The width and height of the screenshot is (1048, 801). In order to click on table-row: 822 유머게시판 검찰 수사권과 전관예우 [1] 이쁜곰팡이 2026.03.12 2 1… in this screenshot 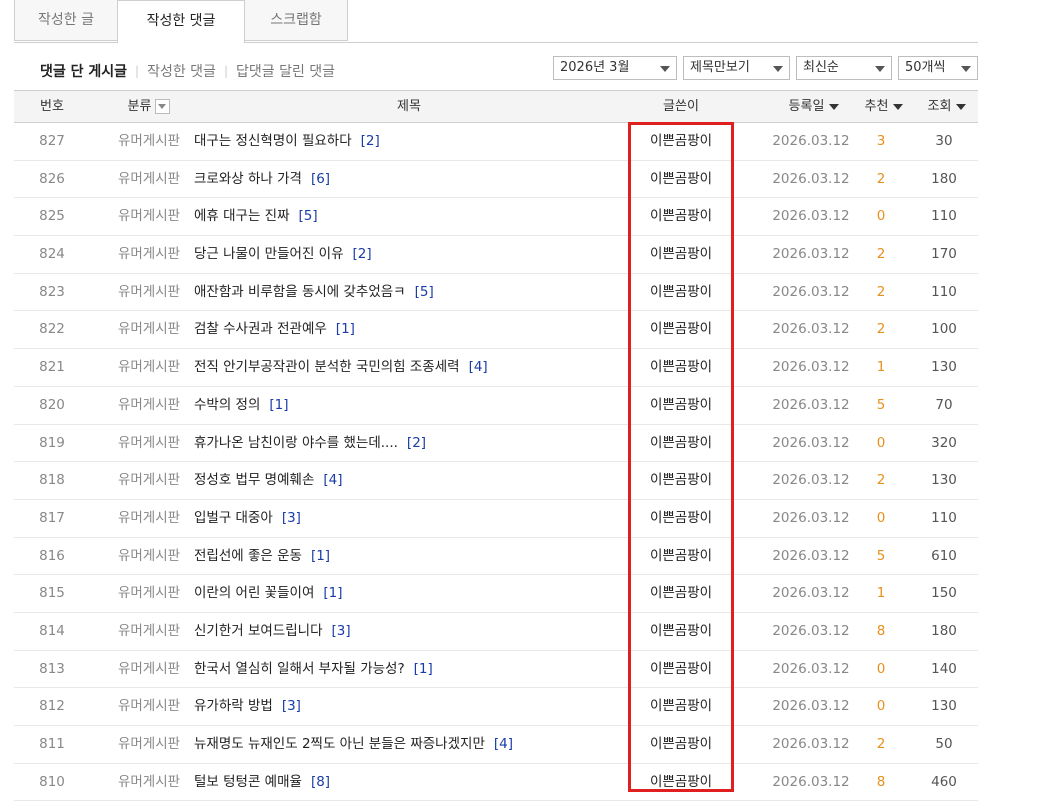, I will do `click(496, 330)`.